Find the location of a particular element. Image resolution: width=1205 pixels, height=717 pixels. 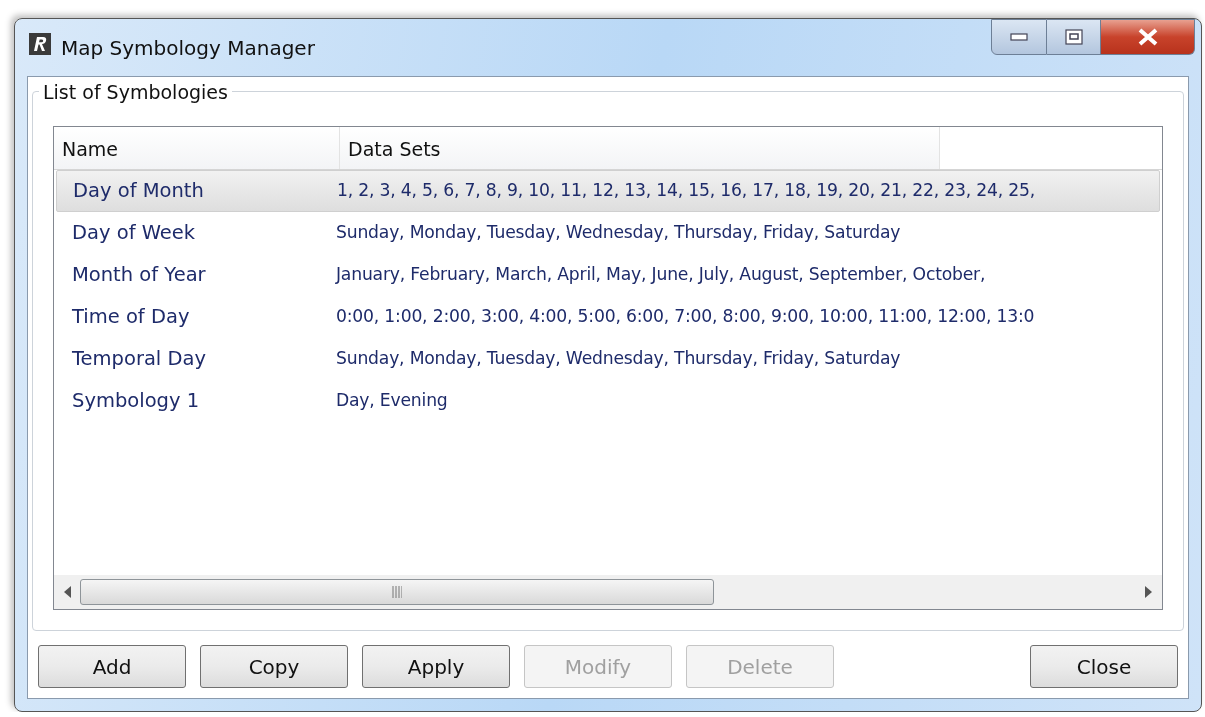

grip-icon is located at coordinates (397, 592).